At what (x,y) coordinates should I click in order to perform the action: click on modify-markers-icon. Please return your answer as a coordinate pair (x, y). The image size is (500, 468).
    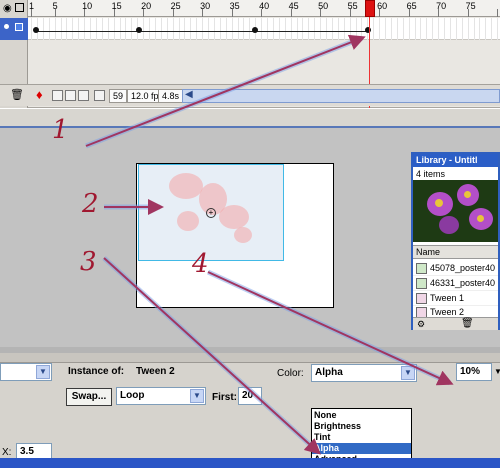
    Looking at the image, I should click on (99, 95).